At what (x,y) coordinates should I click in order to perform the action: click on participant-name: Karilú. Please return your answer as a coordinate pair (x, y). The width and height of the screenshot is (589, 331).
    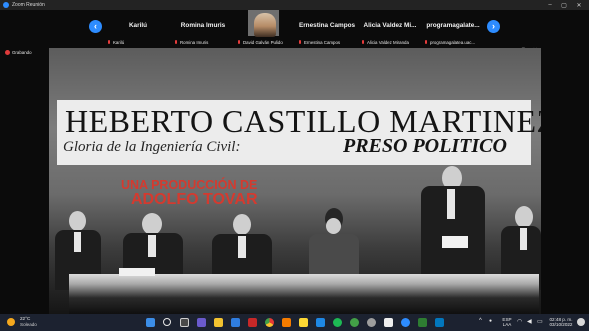
    Looking at the image, I should click on (138, 25).